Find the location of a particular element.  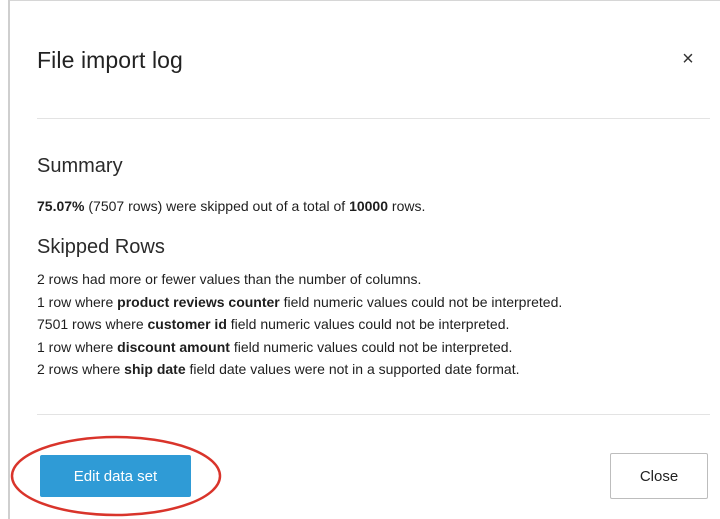

summary-total: 10000 is located at coordinates (369, 206).